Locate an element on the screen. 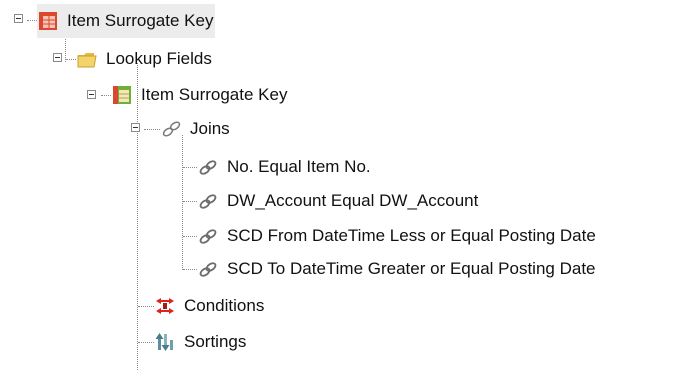  conditions-icon is located at coordinates (165, 306).